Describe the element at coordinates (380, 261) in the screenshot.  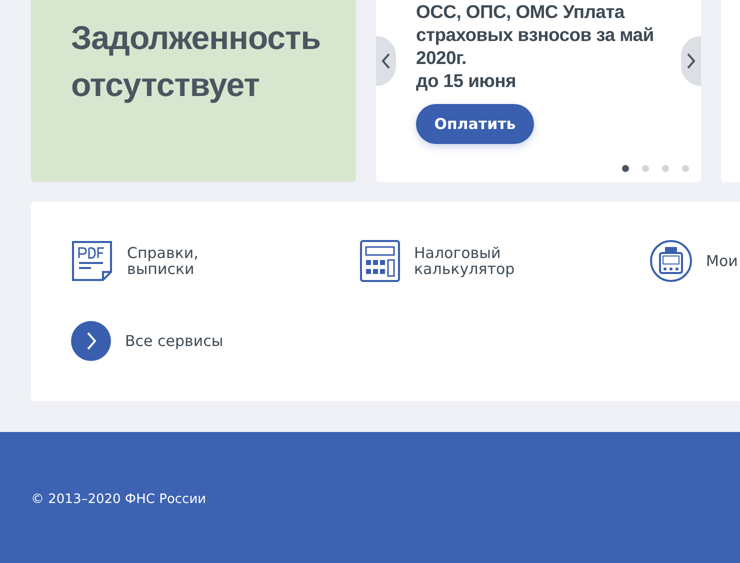
I see `calculator-icon` at that location.